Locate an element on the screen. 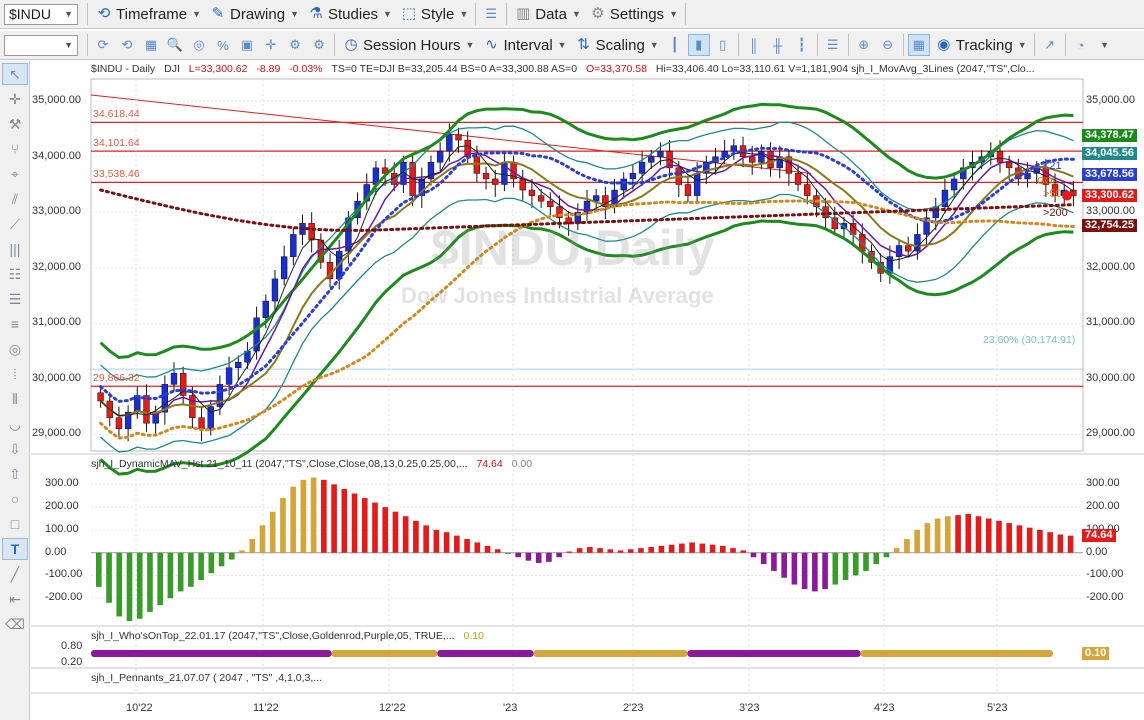  ohlc-icon: ╫ is located at coordinates (778, 45).